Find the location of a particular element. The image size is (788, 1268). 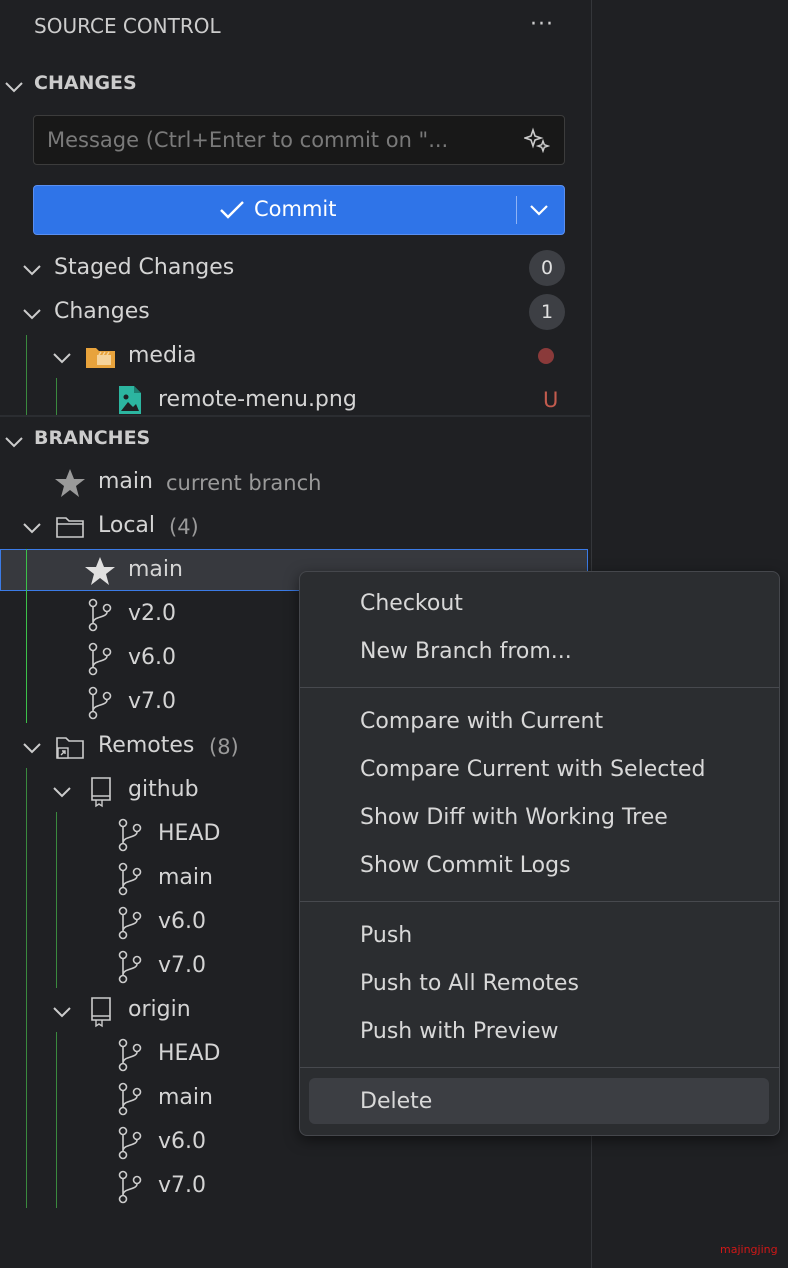

changes-count-badge: 1 is located at coordinates (547, 312).